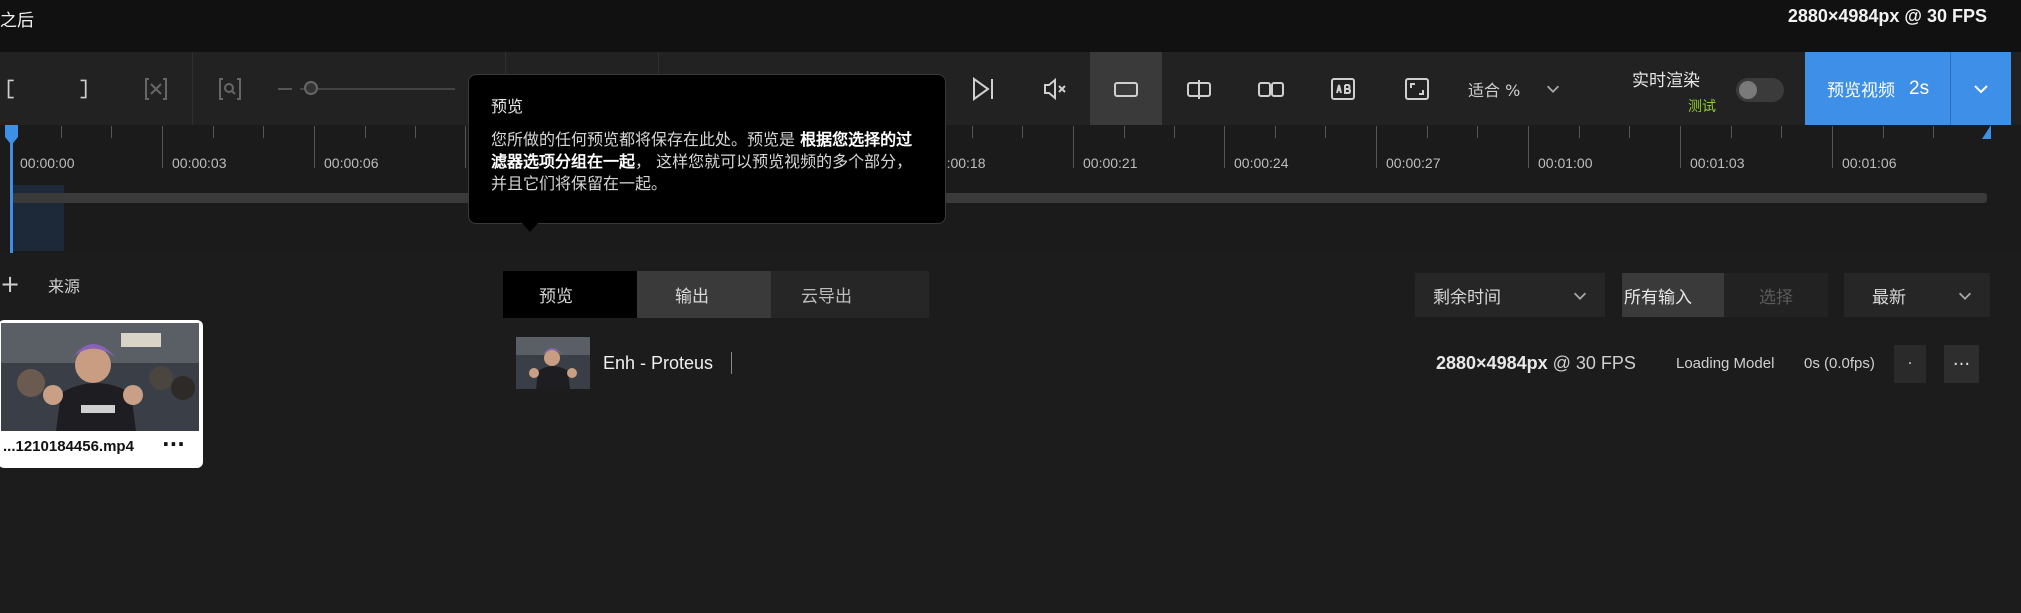 Image resolution: width=2021 pixels, height=613 pixels. What do you see at coordinates (1717, 163) in the screenshot?
I see `timeline-time-label: 00:01:03` at bounding box center [1717, 163].